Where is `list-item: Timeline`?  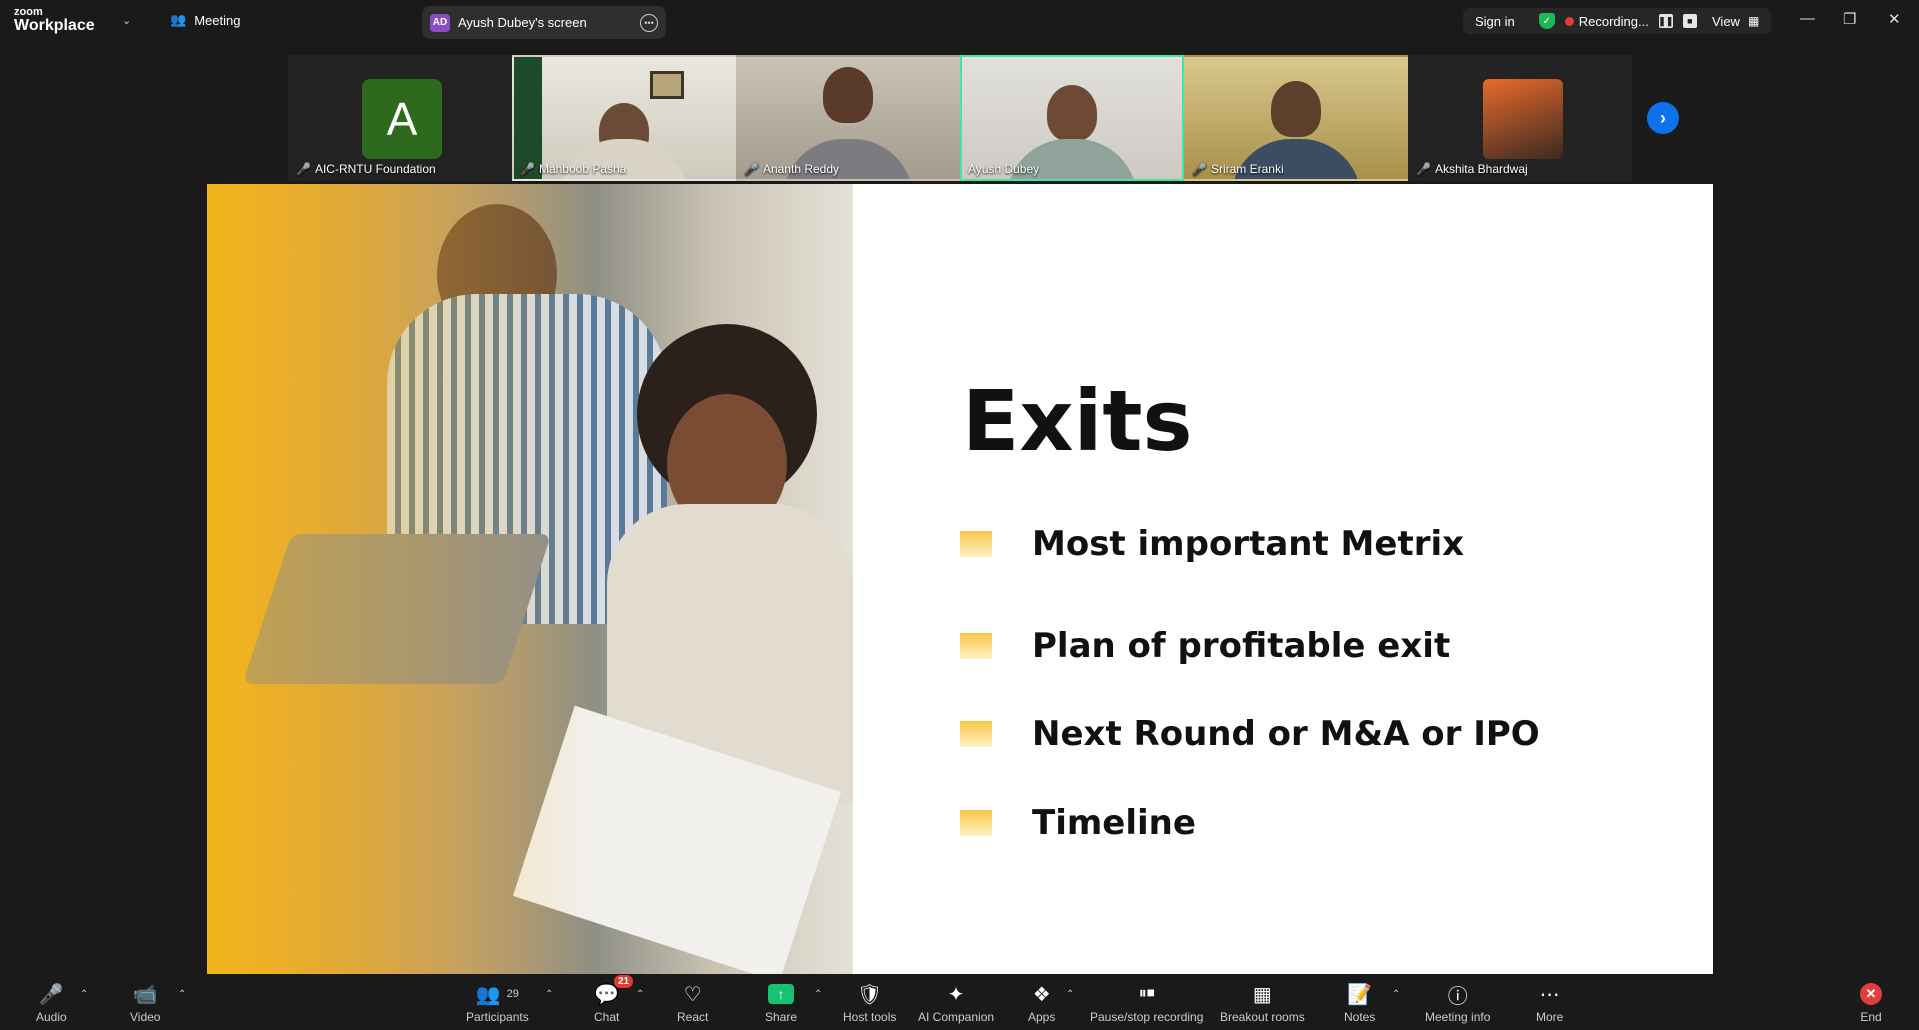 list-item: Timeline is located at coordinates (1078, 823).